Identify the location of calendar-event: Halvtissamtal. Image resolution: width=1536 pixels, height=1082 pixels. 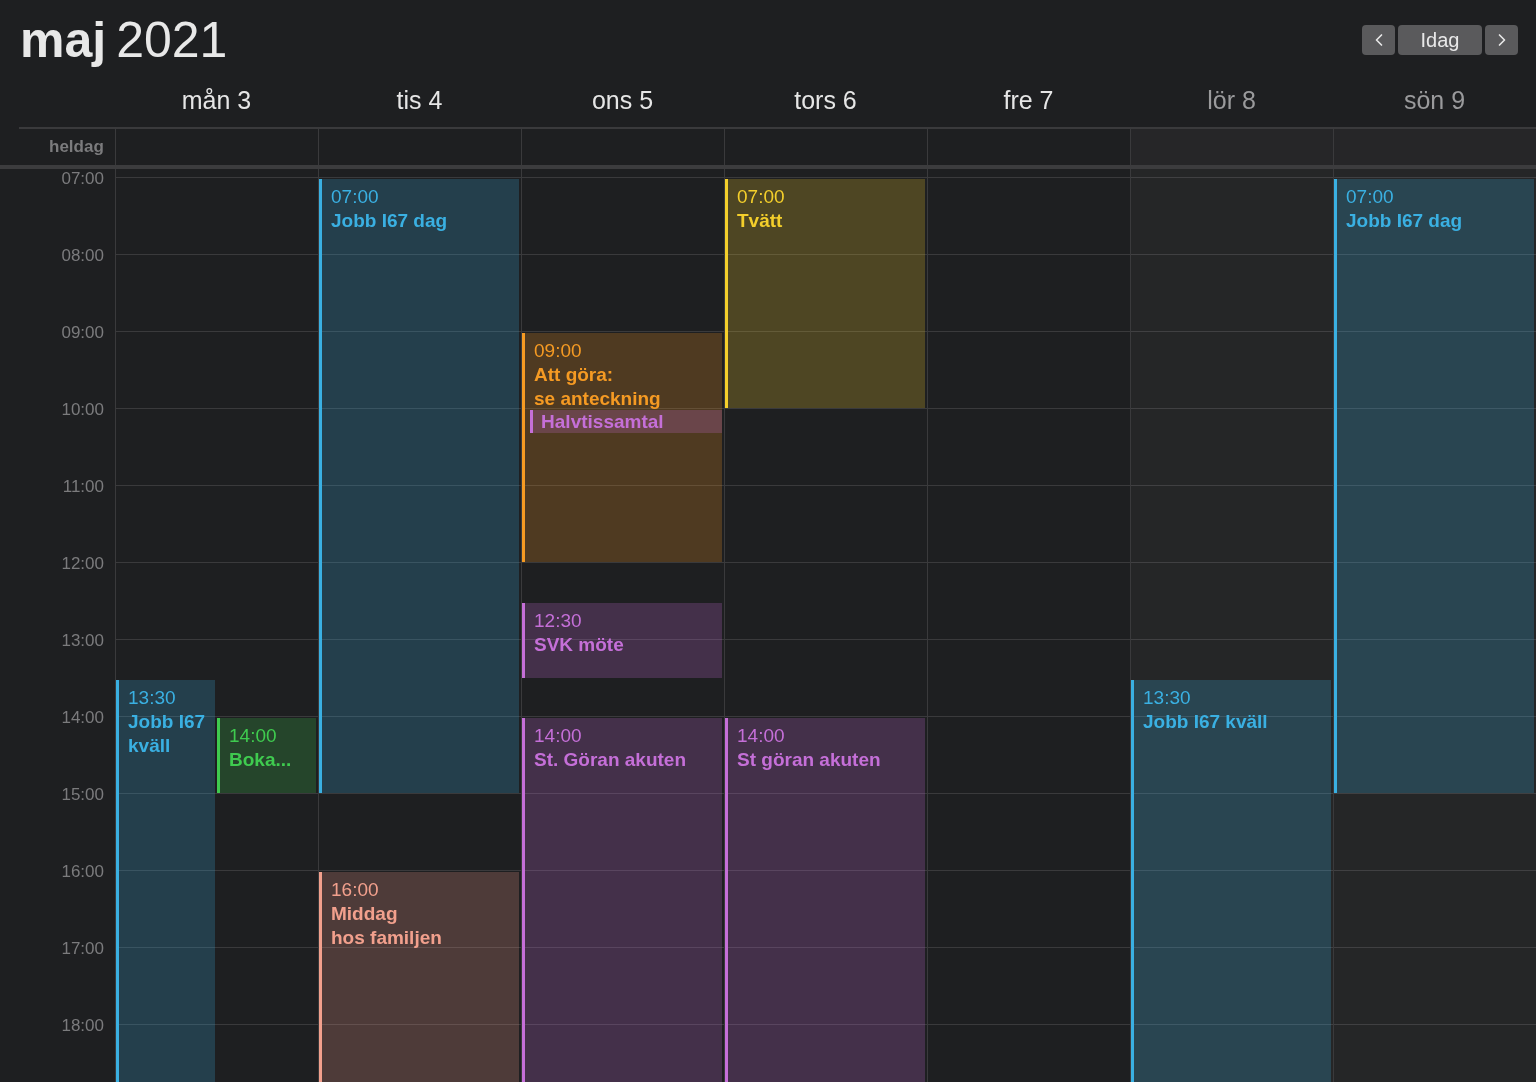
(626, 422).